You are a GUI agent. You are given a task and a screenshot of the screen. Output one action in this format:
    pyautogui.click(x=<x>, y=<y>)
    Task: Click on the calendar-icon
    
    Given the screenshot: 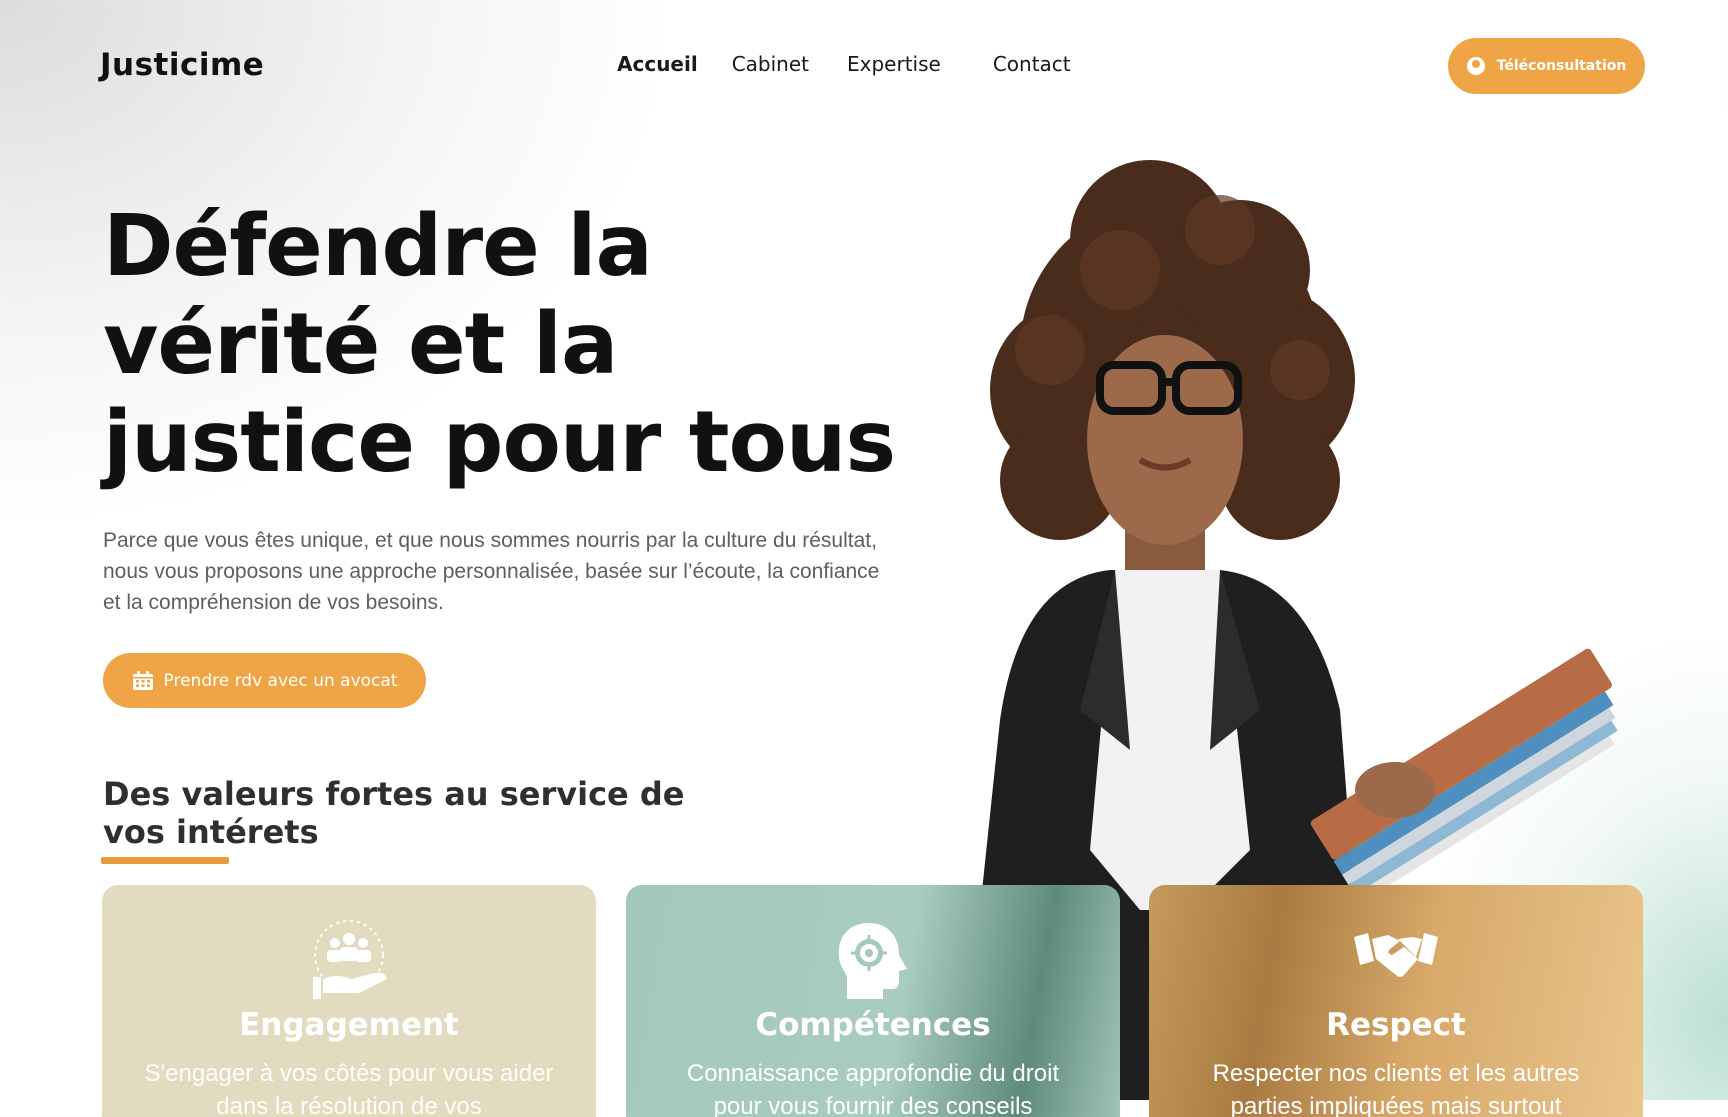 What is the action you would take?
    pyautogui.click(x=143, y=680)
    